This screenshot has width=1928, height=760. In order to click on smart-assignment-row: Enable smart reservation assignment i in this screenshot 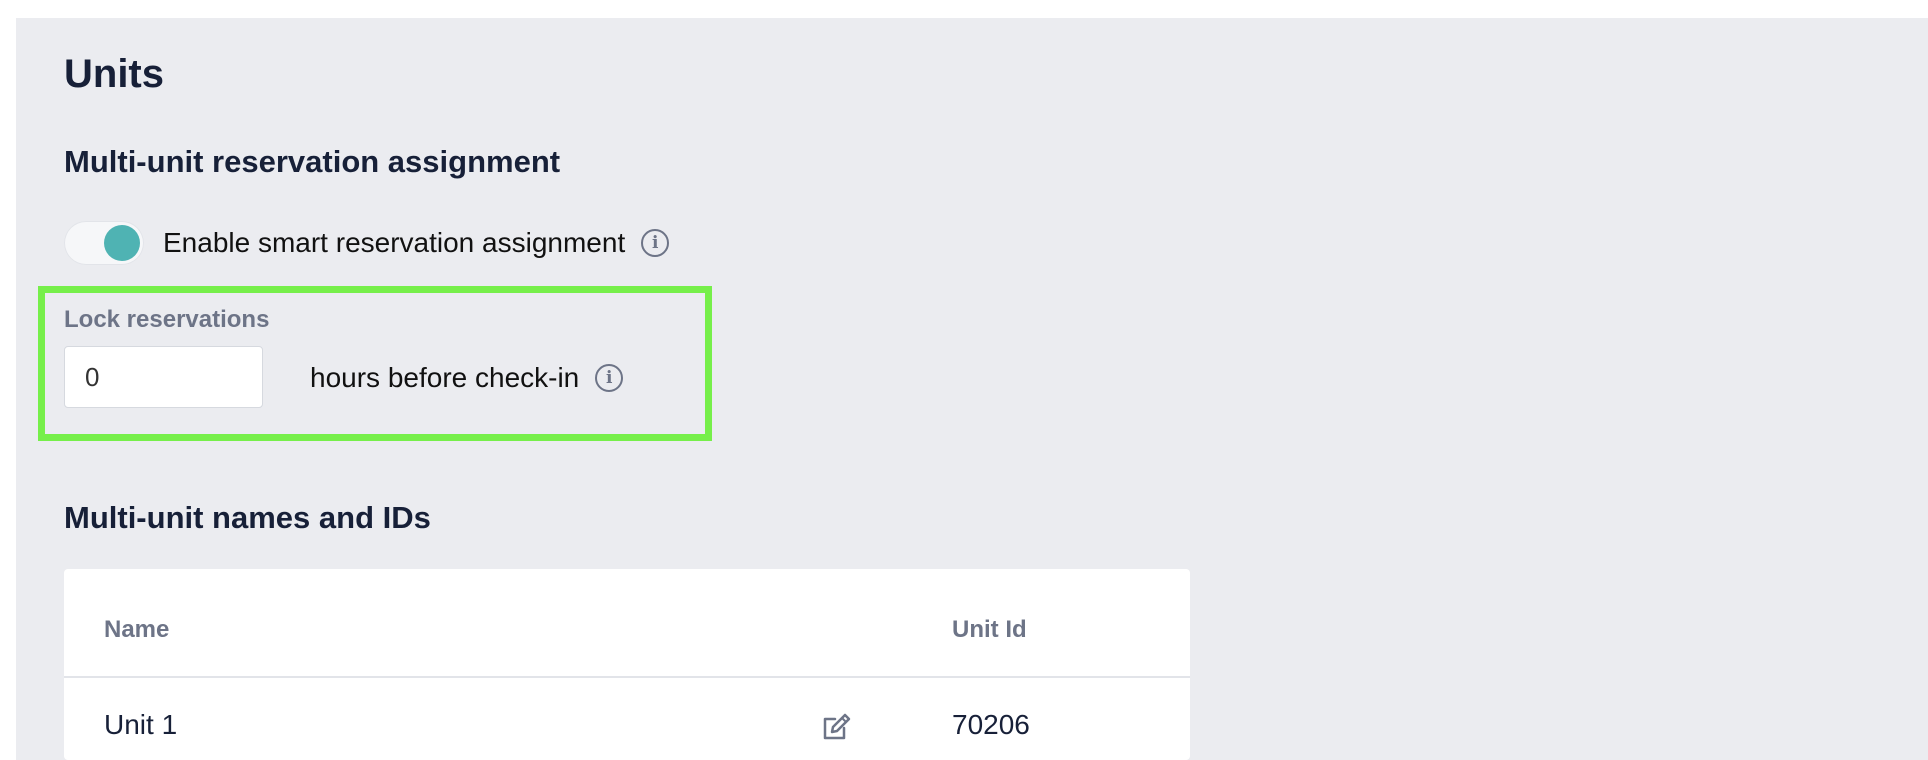, I will do `click(367, 243)`.